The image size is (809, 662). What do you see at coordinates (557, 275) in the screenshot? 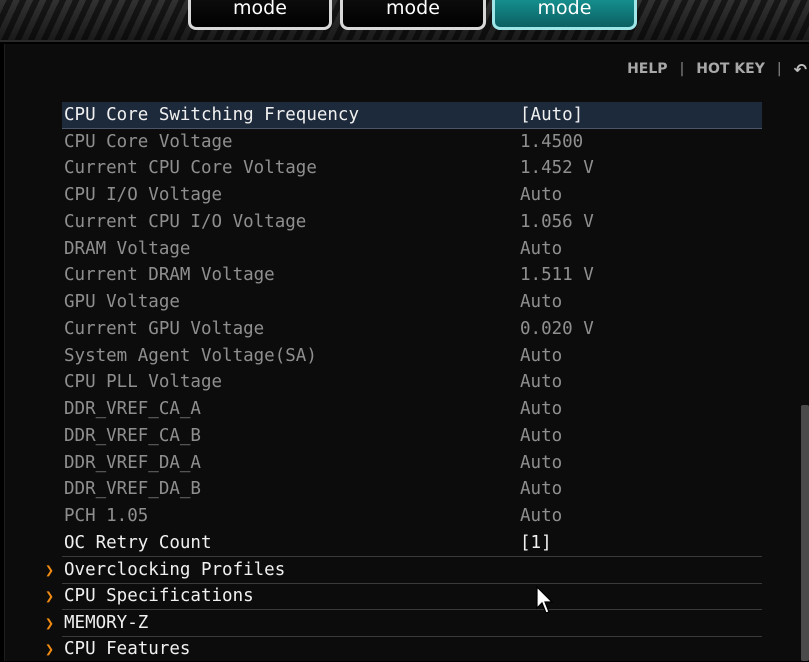
I see `setting-value: 1.511 V` at bounding box center [557, 275].